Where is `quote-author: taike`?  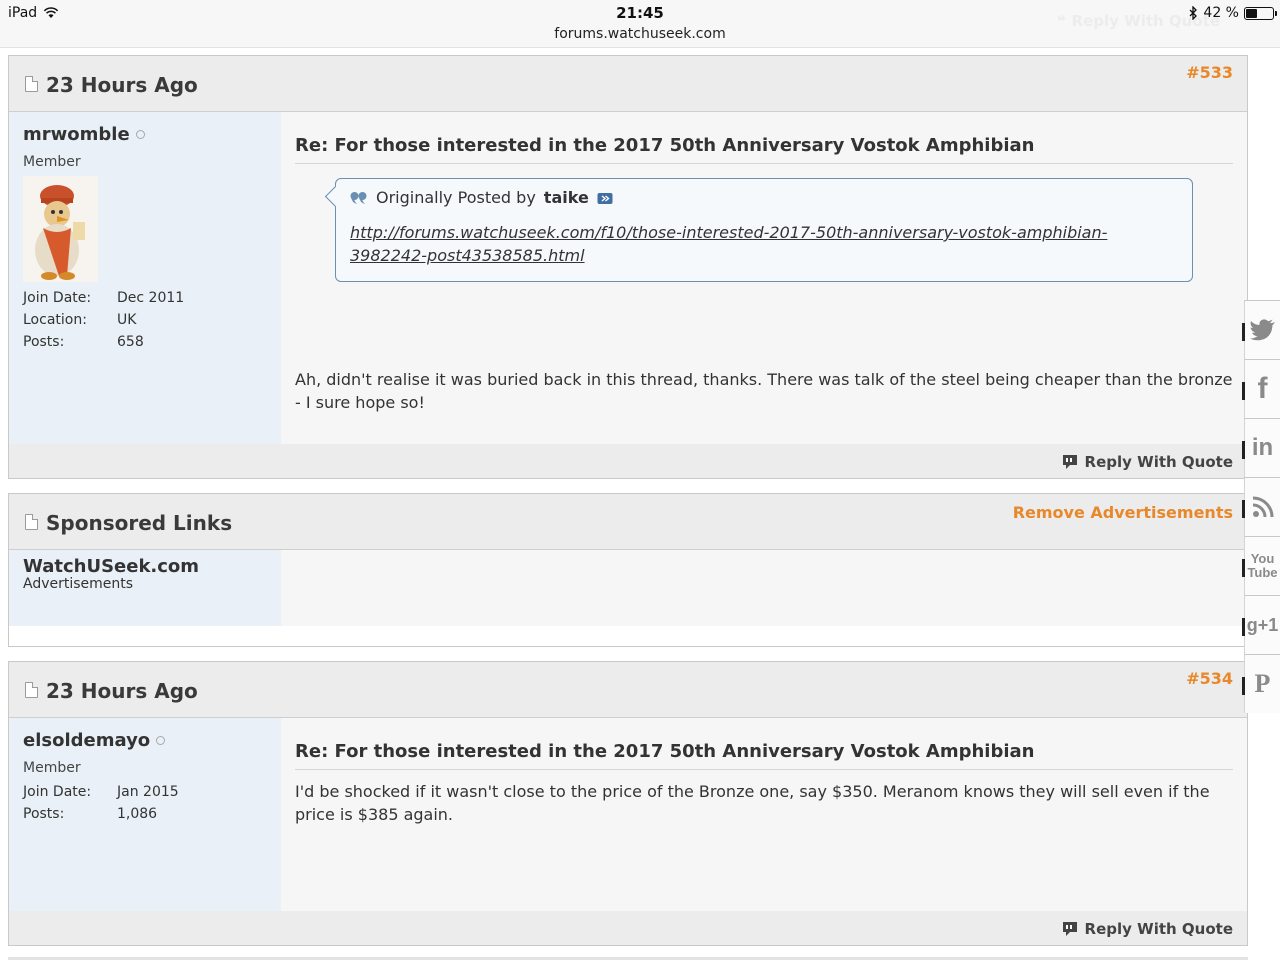 quote-author: taike is located at coordinates (566, 197).